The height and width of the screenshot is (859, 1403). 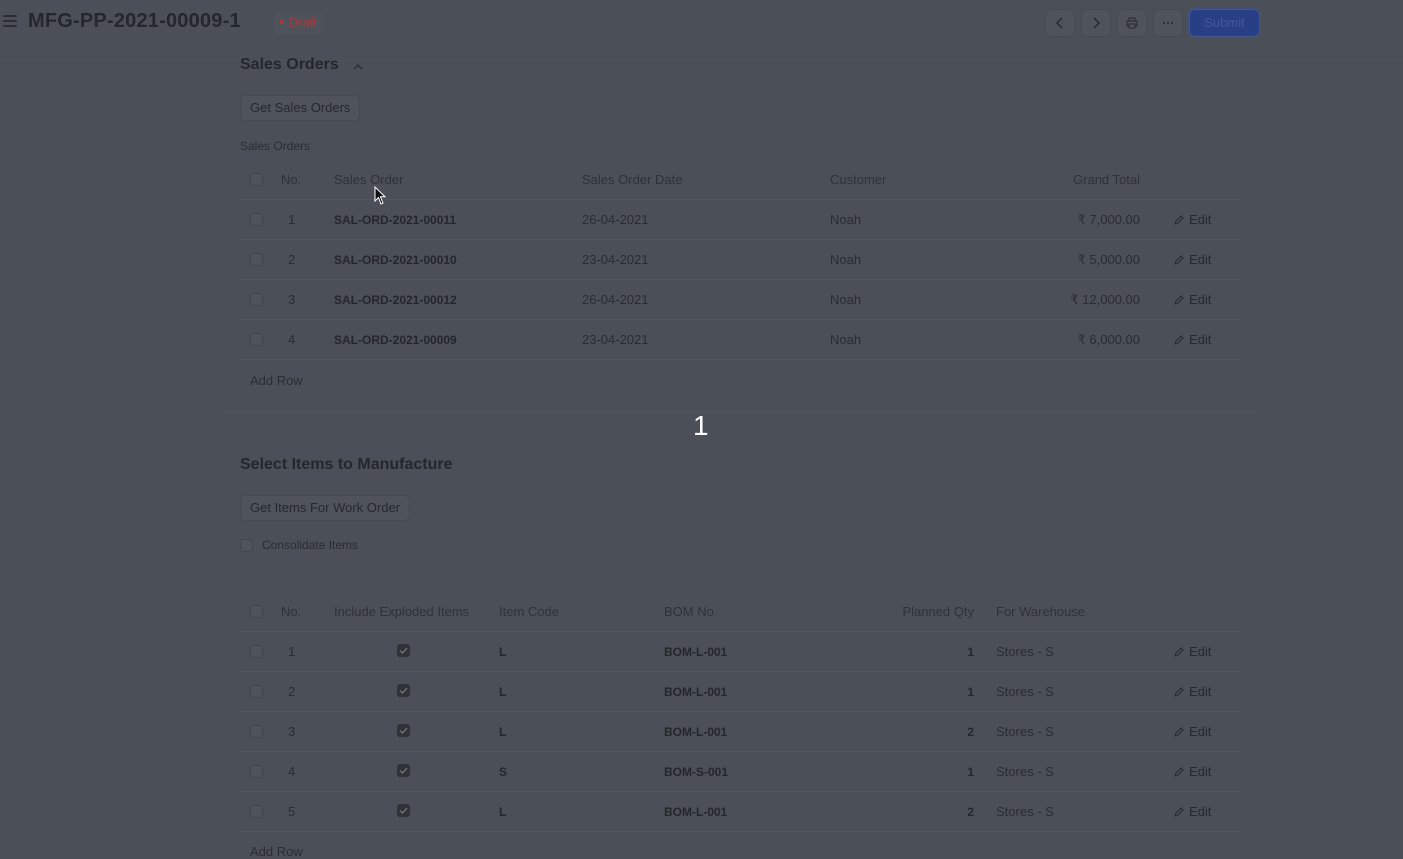 What do you see at coordinates (1070, 300) in the screenshot?
I see `grand-total-cell: ₹ 12,000.00` at bounding box center [1070, 300].